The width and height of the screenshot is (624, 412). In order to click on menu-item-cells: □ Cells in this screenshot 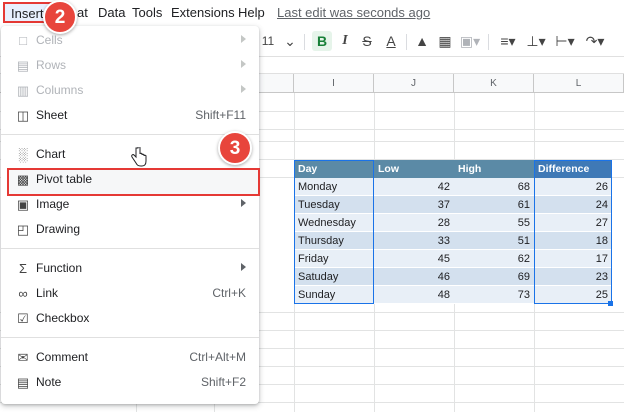, I will do `click(130, 41)`.